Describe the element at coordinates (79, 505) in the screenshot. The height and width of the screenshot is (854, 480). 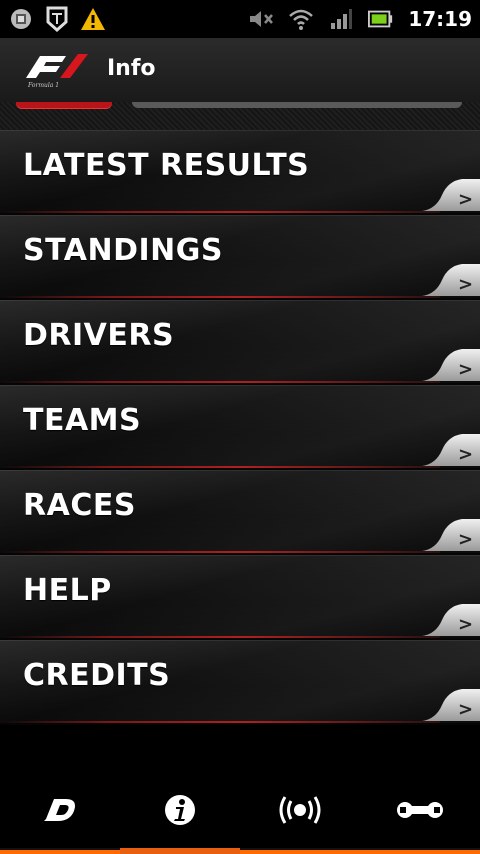
I see `menu-item-label: RACES` at that location.